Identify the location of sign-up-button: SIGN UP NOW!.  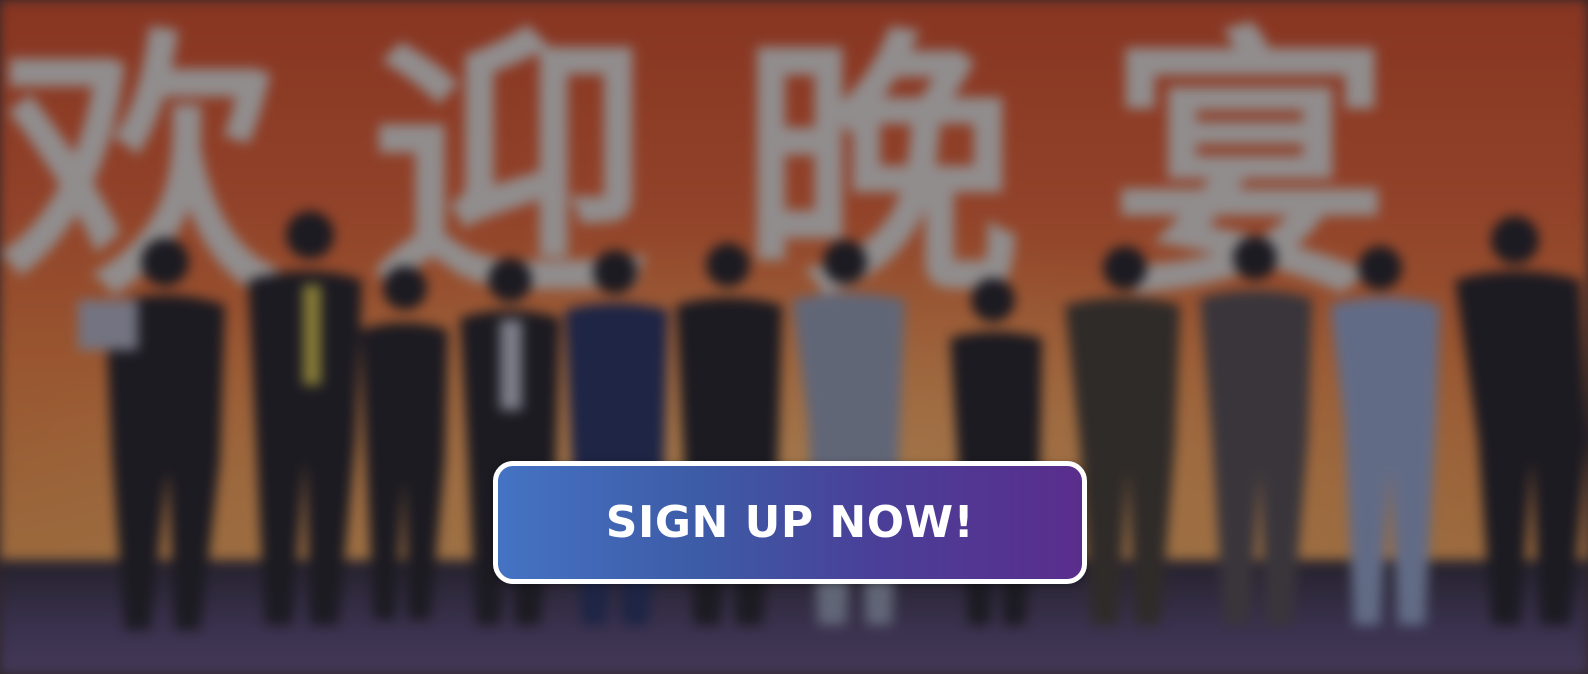
(790, 522).